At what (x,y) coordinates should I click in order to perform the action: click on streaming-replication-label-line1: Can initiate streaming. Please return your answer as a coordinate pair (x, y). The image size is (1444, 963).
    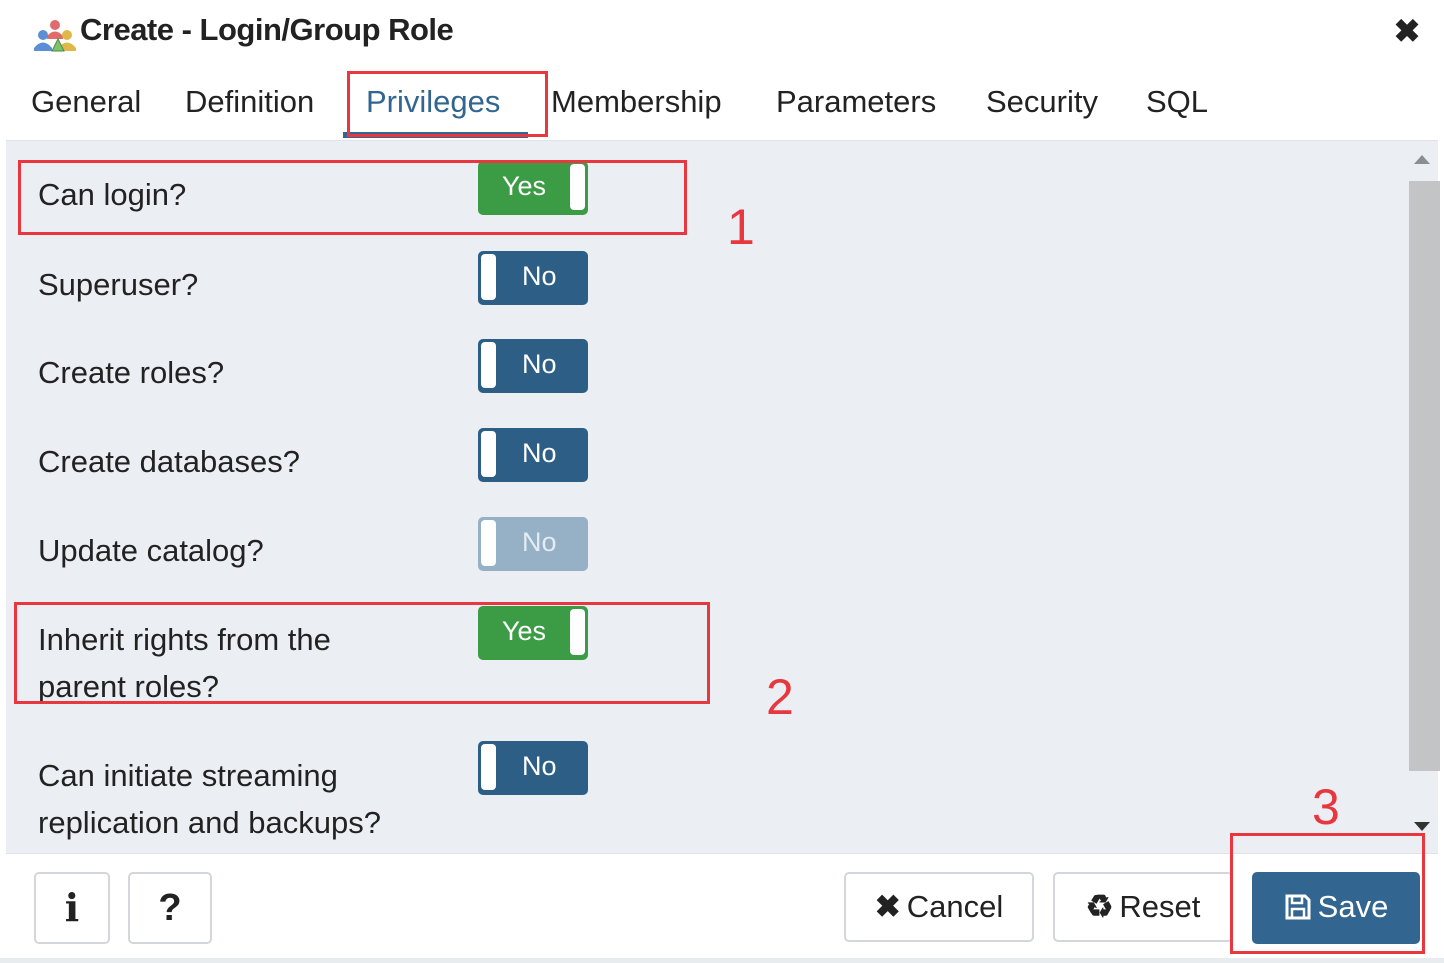
    Looking at the image, I should click on (188, 775).